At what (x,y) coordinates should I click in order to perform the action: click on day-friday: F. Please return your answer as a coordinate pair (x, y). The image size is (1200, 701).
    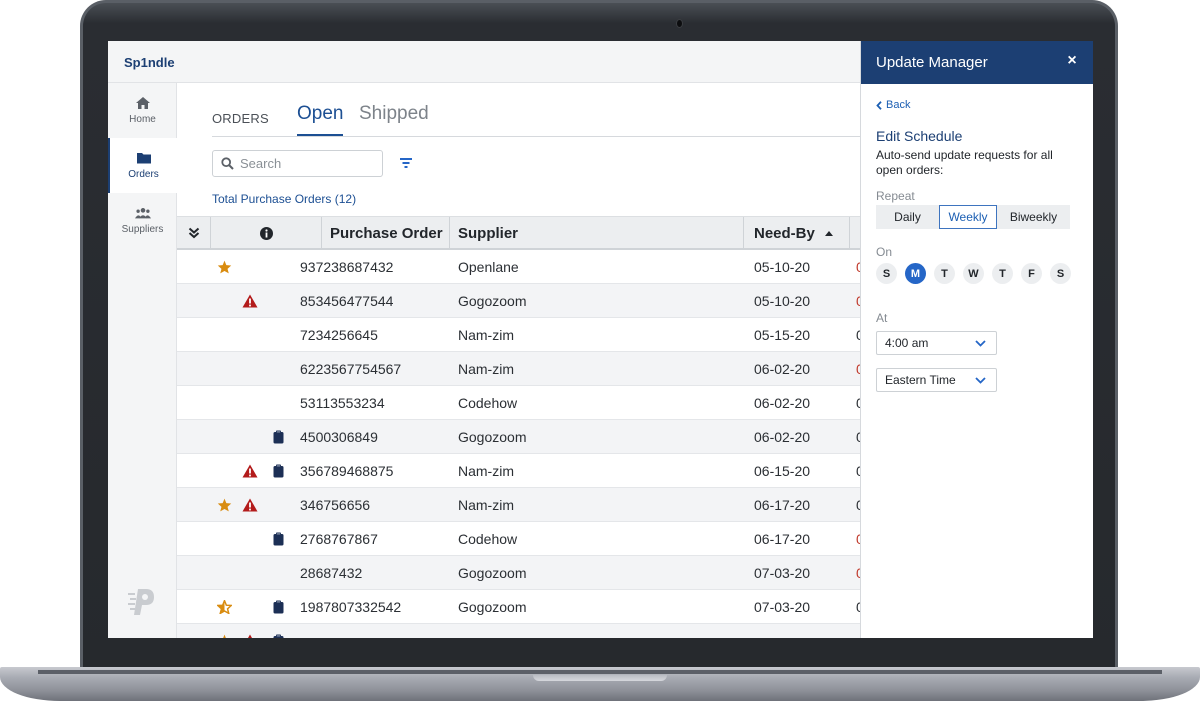
    Looking at the image, I should click on (1031, 273).